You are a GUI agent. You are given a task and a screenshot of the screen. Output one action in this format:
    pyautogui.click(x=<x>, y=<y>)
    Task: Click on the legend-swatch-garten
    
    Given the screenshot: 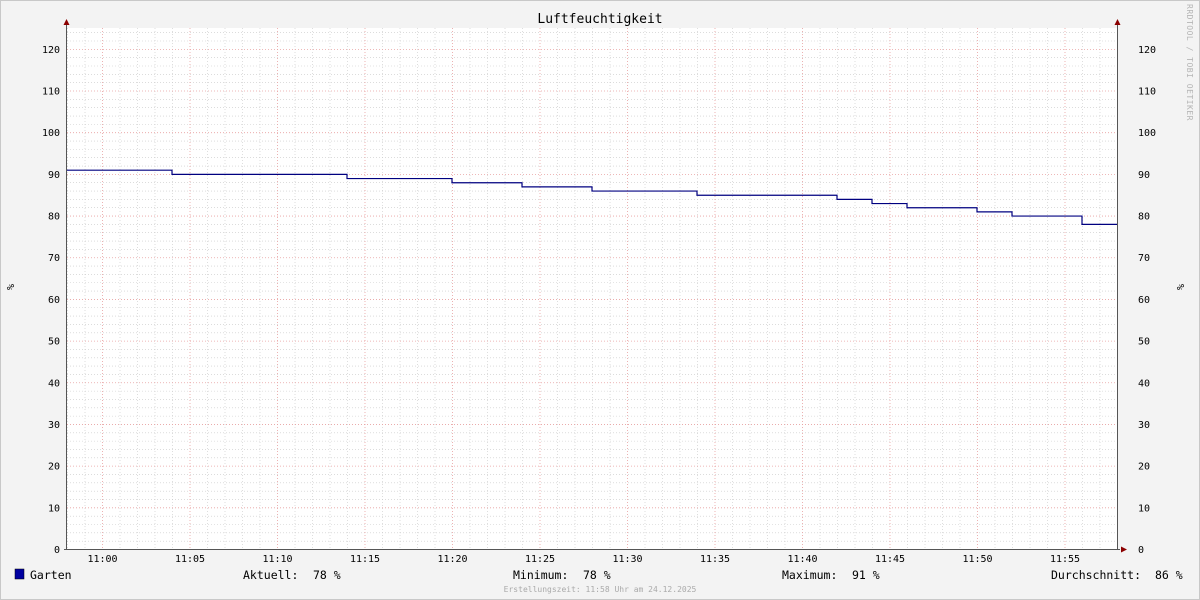 What is the action you would take?
    pyautogui.click(x=19, y=574)
    